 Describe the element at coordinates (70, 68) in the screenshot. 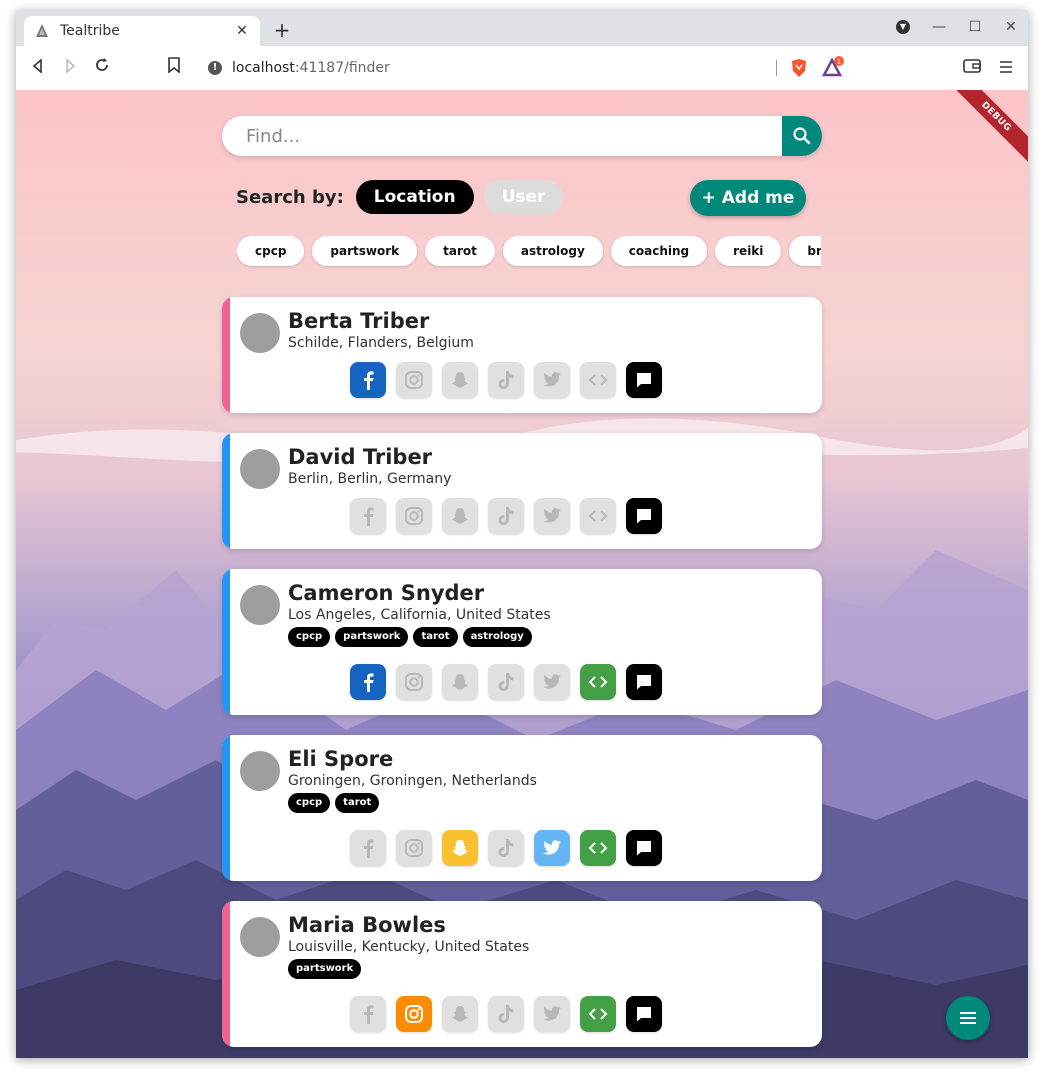

I see `forward-icon` at that location.